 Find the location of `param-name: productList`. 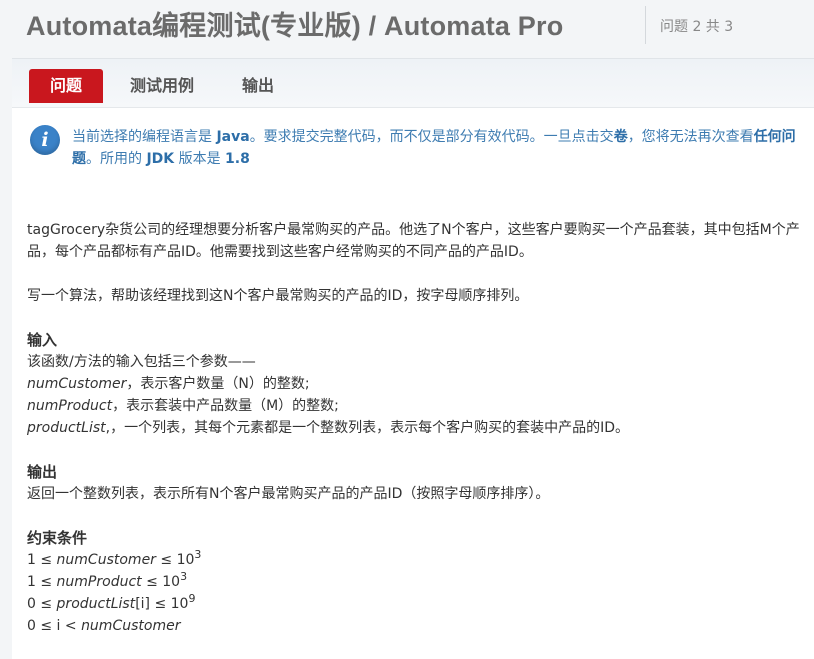

param-name: productList is located at coordinates (66, 428).